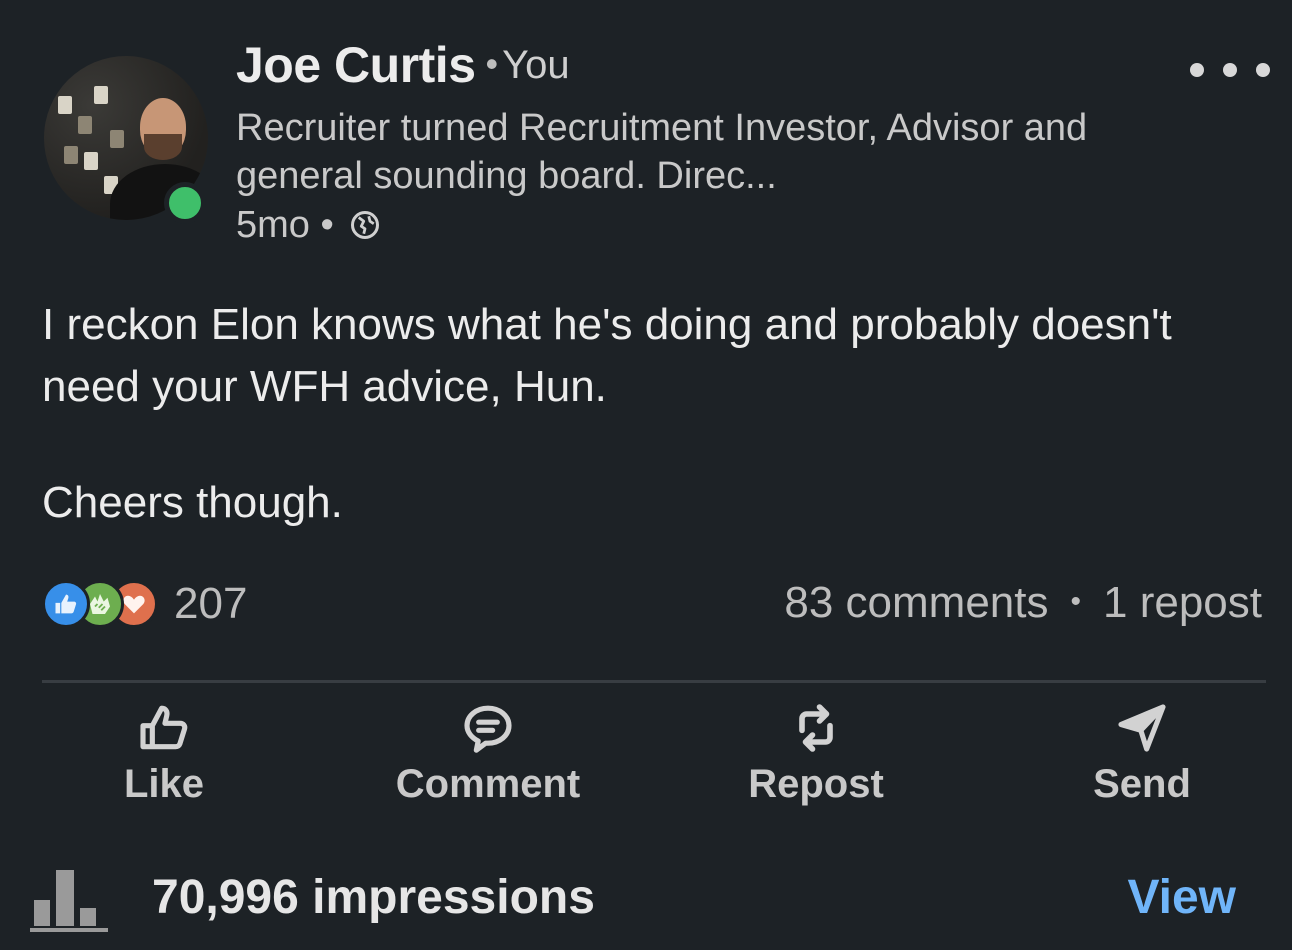  I want to click on divider, so click(654, 681).